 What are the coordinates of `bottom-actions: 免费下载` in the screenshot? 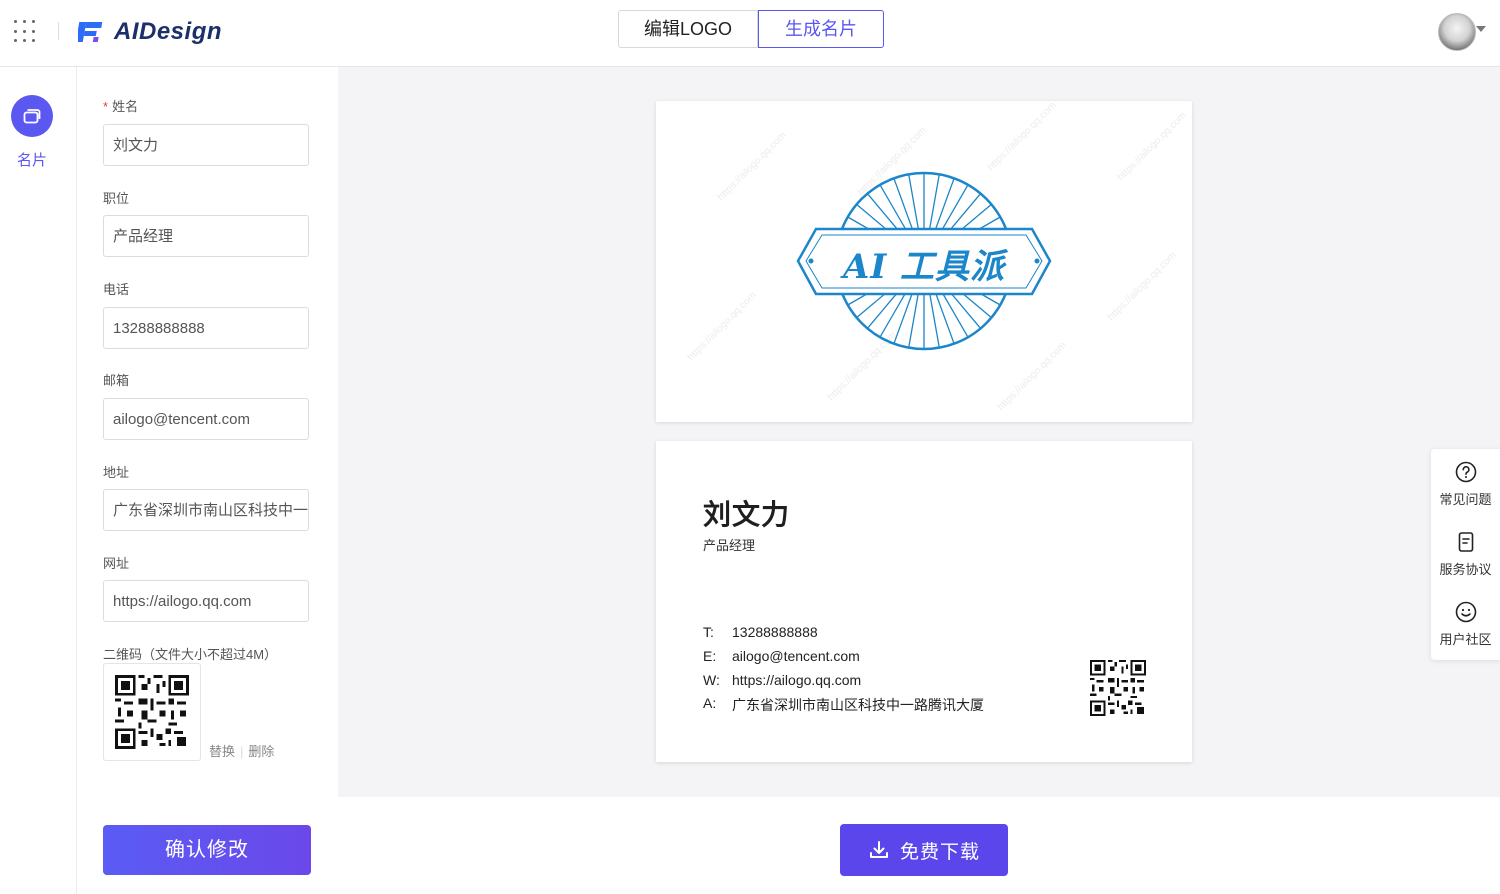 It's located at (919, 845).